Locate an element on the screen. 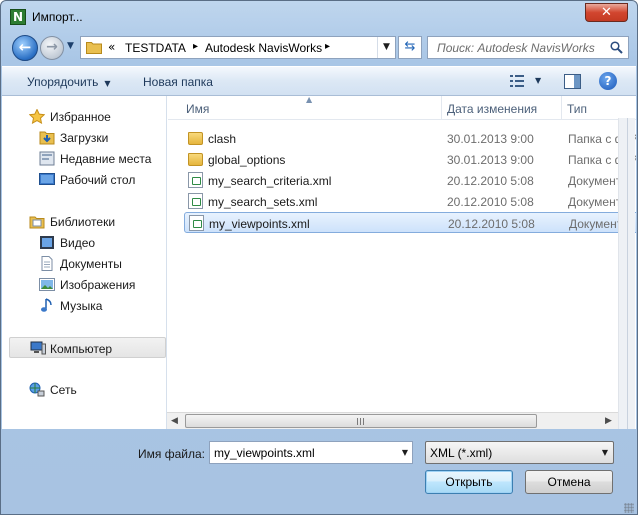  back-button: ← is located at coordinates (25, 48).